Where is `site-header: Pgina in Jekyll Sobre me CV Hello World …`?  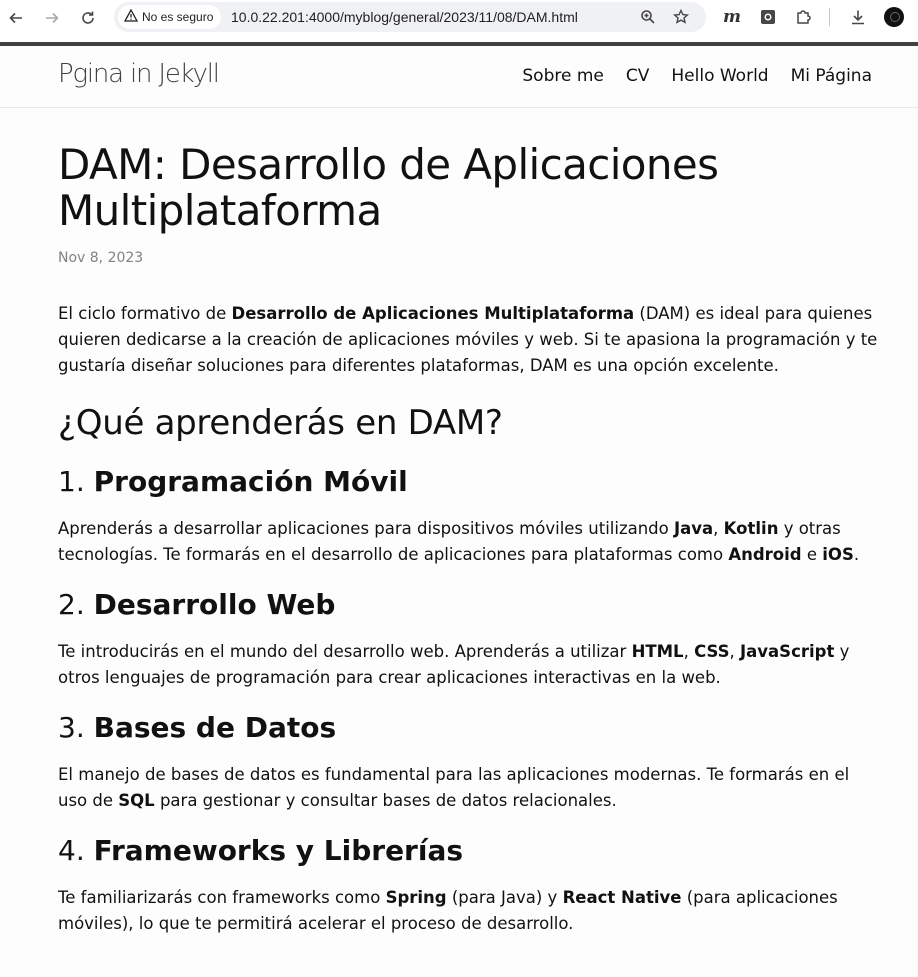
site-header: Pgina in Jekyll Sobre me CV Hello World … is located at coordinates (459, 77).